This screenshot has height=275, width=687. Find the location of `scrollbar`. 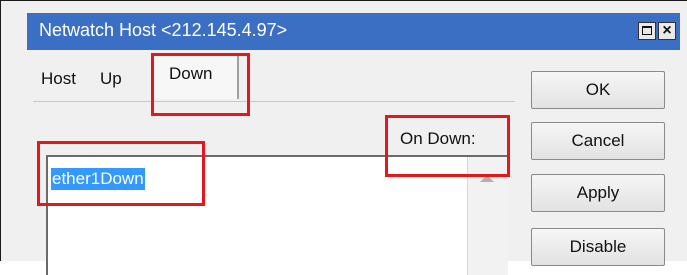

scrollbar is located at coordinates (487, 216).